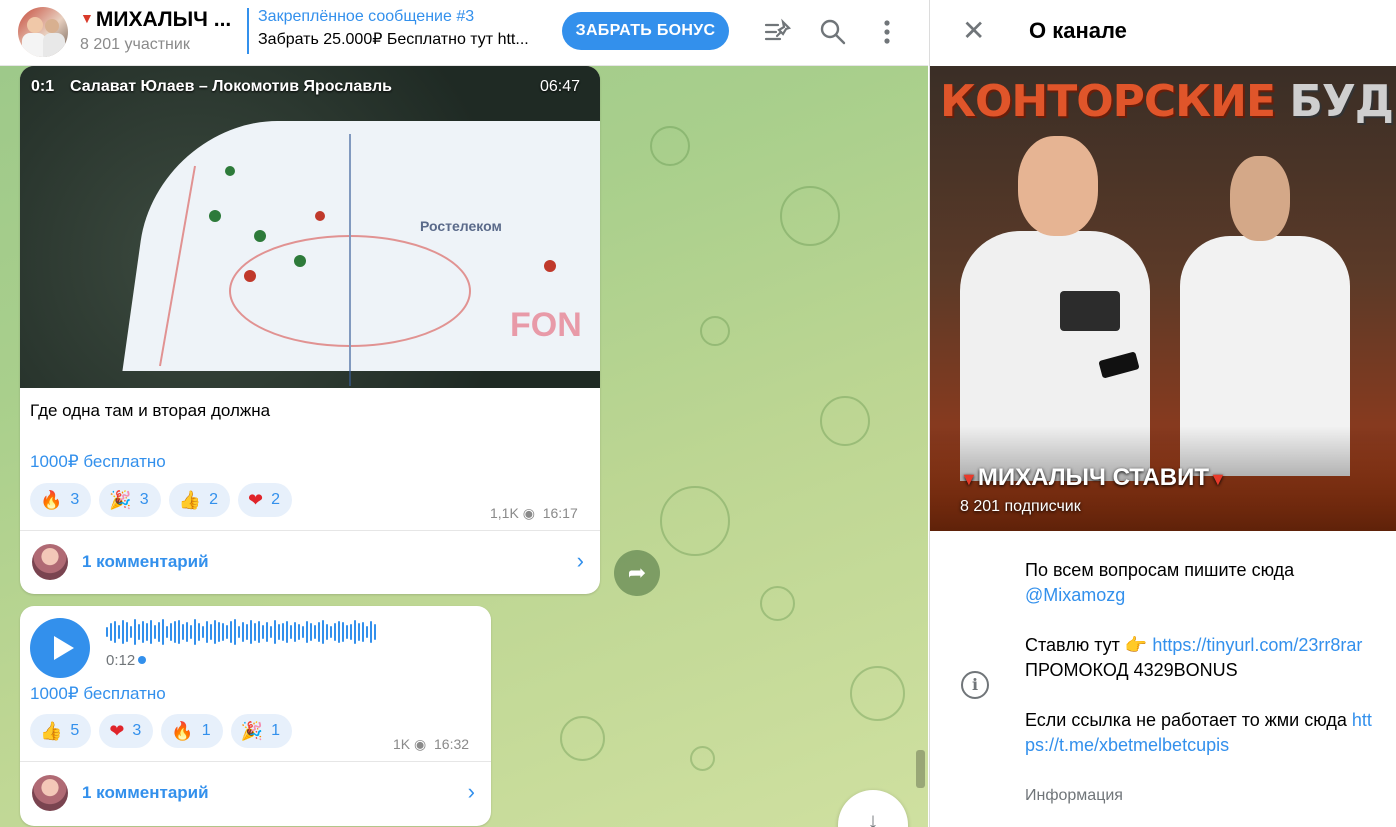 This screenshot has width=1396, height=827. Describe the element at coordinates (637, 573) in the screenshot. I see `share-icon: ➦` at that location.